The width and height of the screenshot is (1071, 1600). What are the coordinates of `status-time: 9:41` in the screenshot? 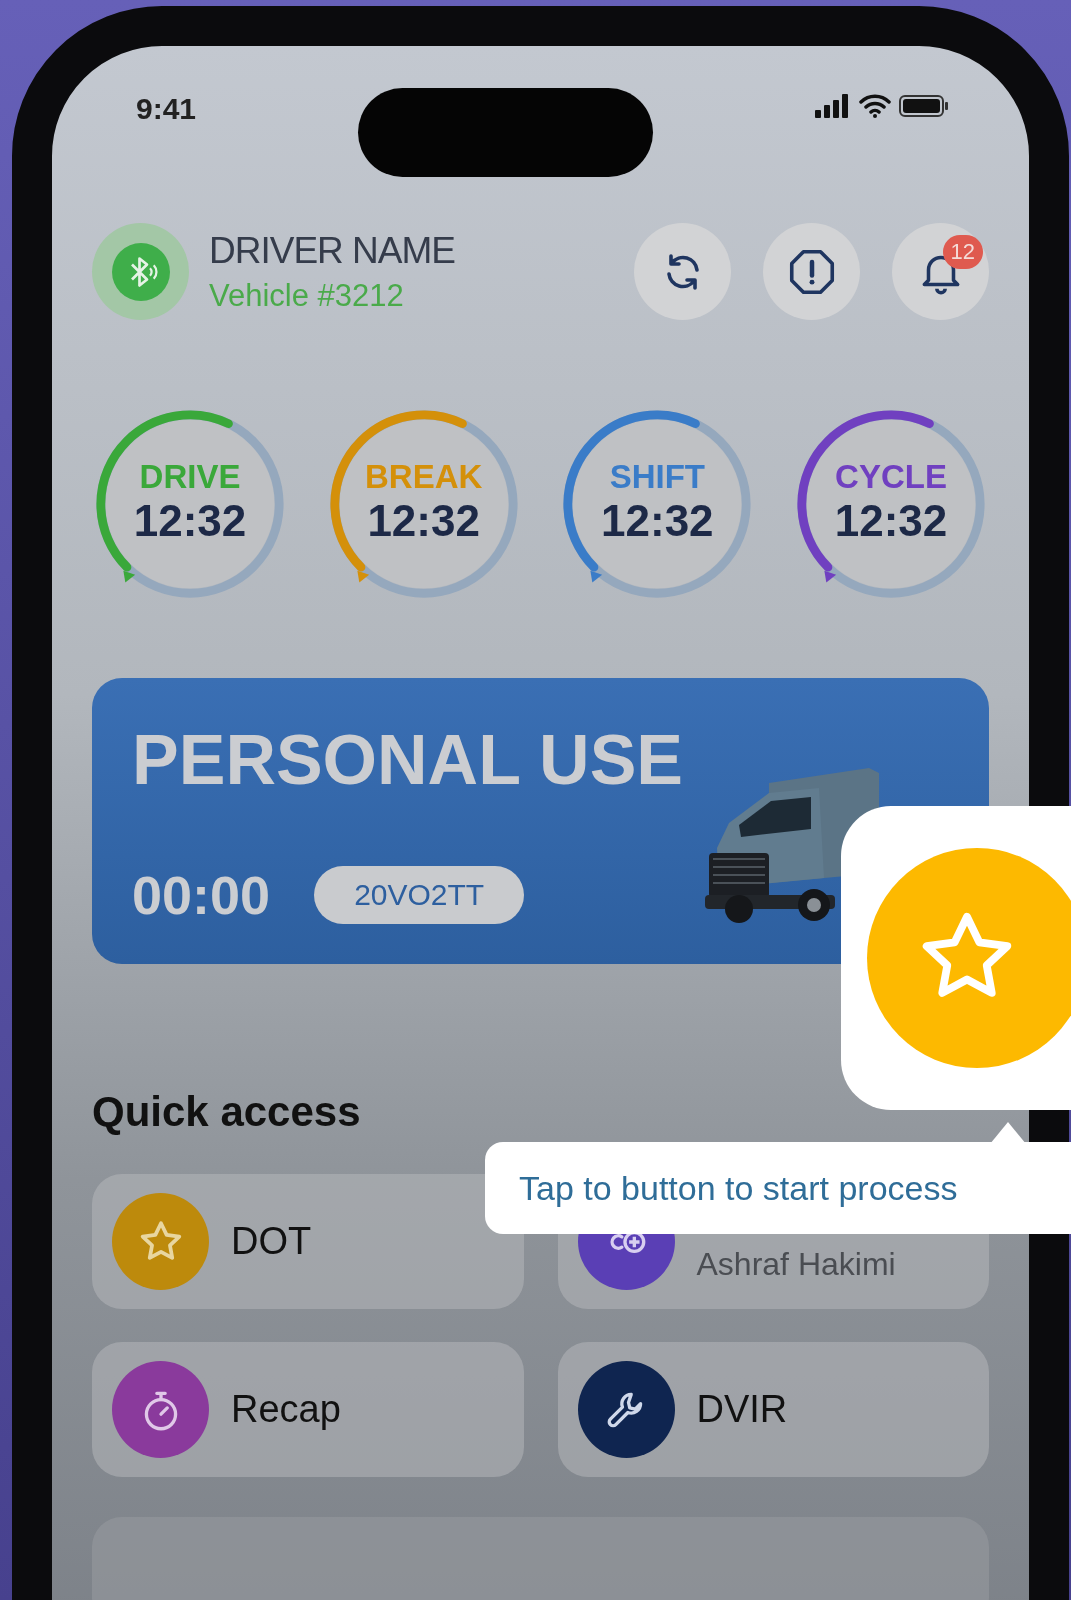 It's located at (166, 109).